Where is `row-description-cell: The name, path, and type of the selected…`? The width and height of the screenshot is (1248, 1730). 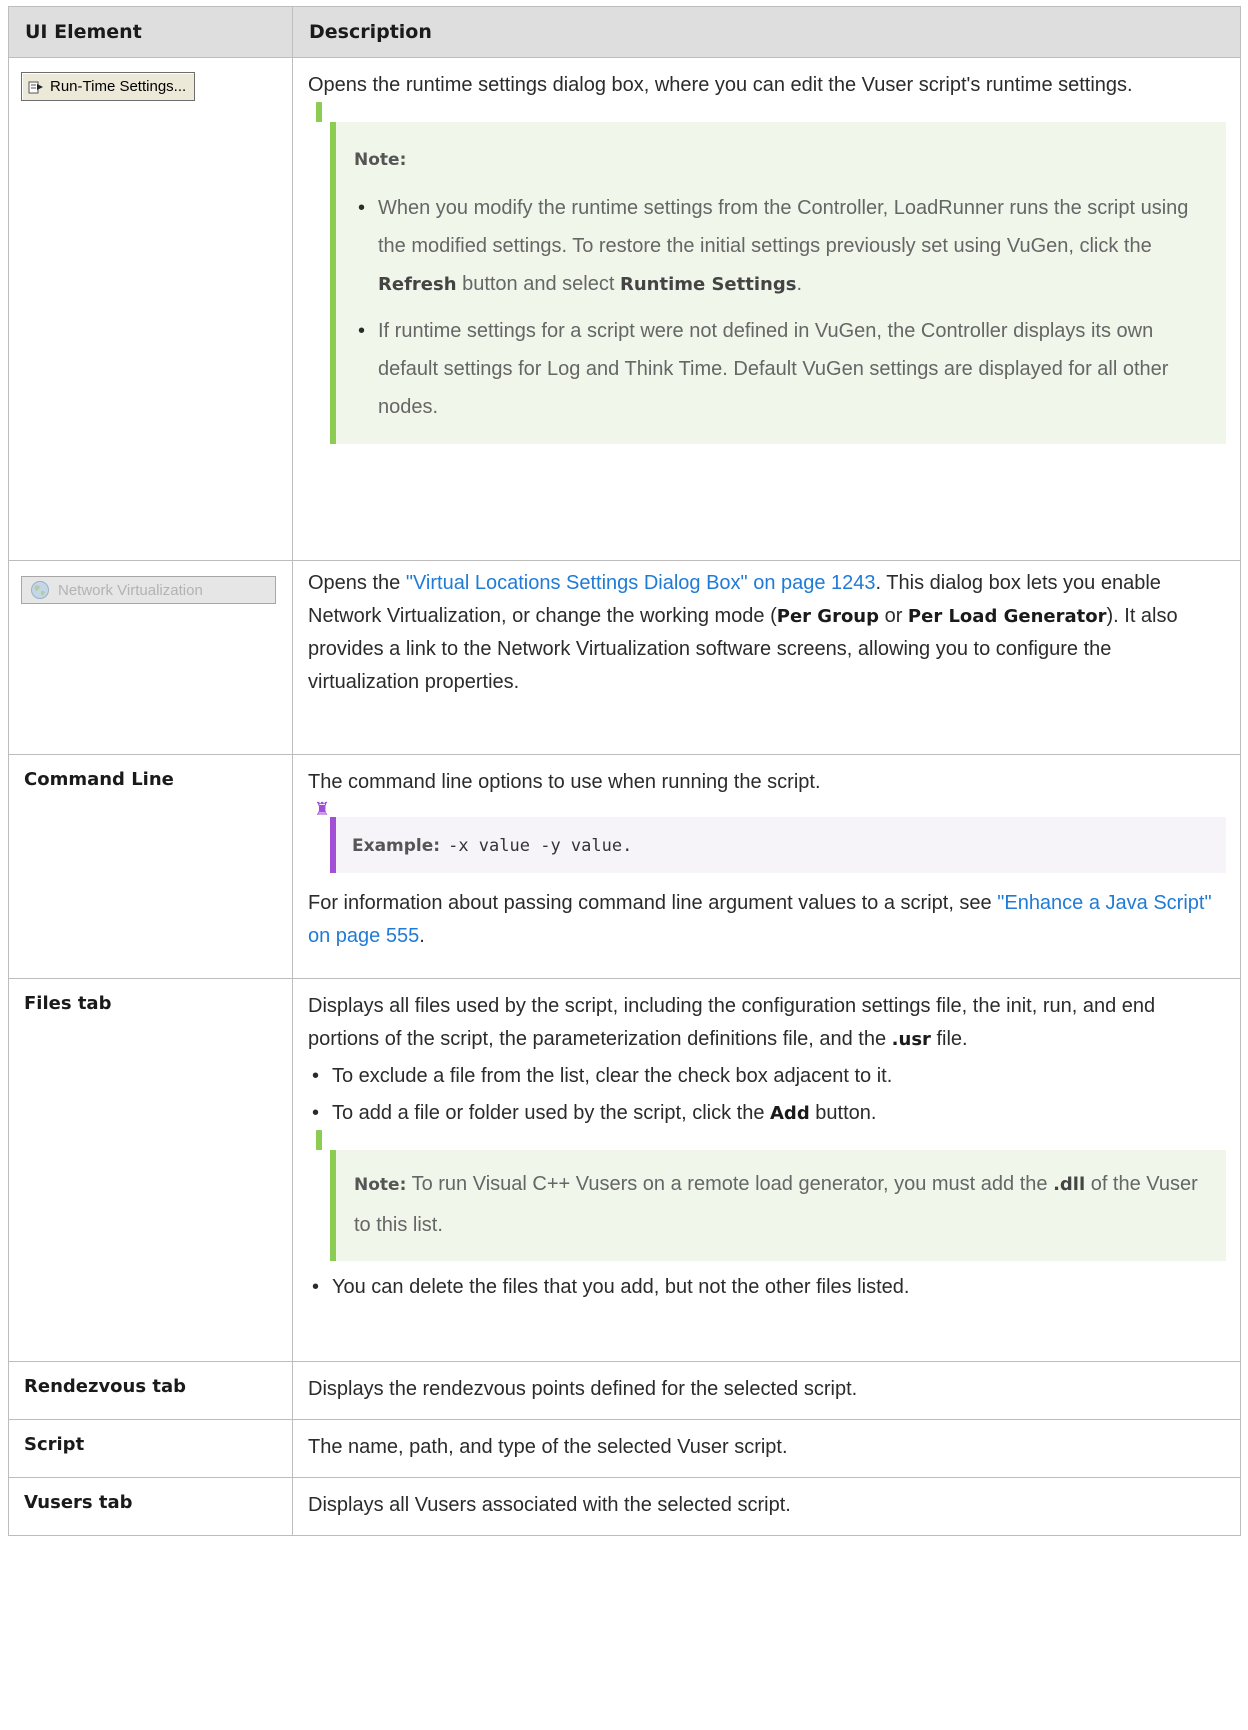
row-description-cell: The name, path, and type of the selected… is located at coordinates (766, 1448).